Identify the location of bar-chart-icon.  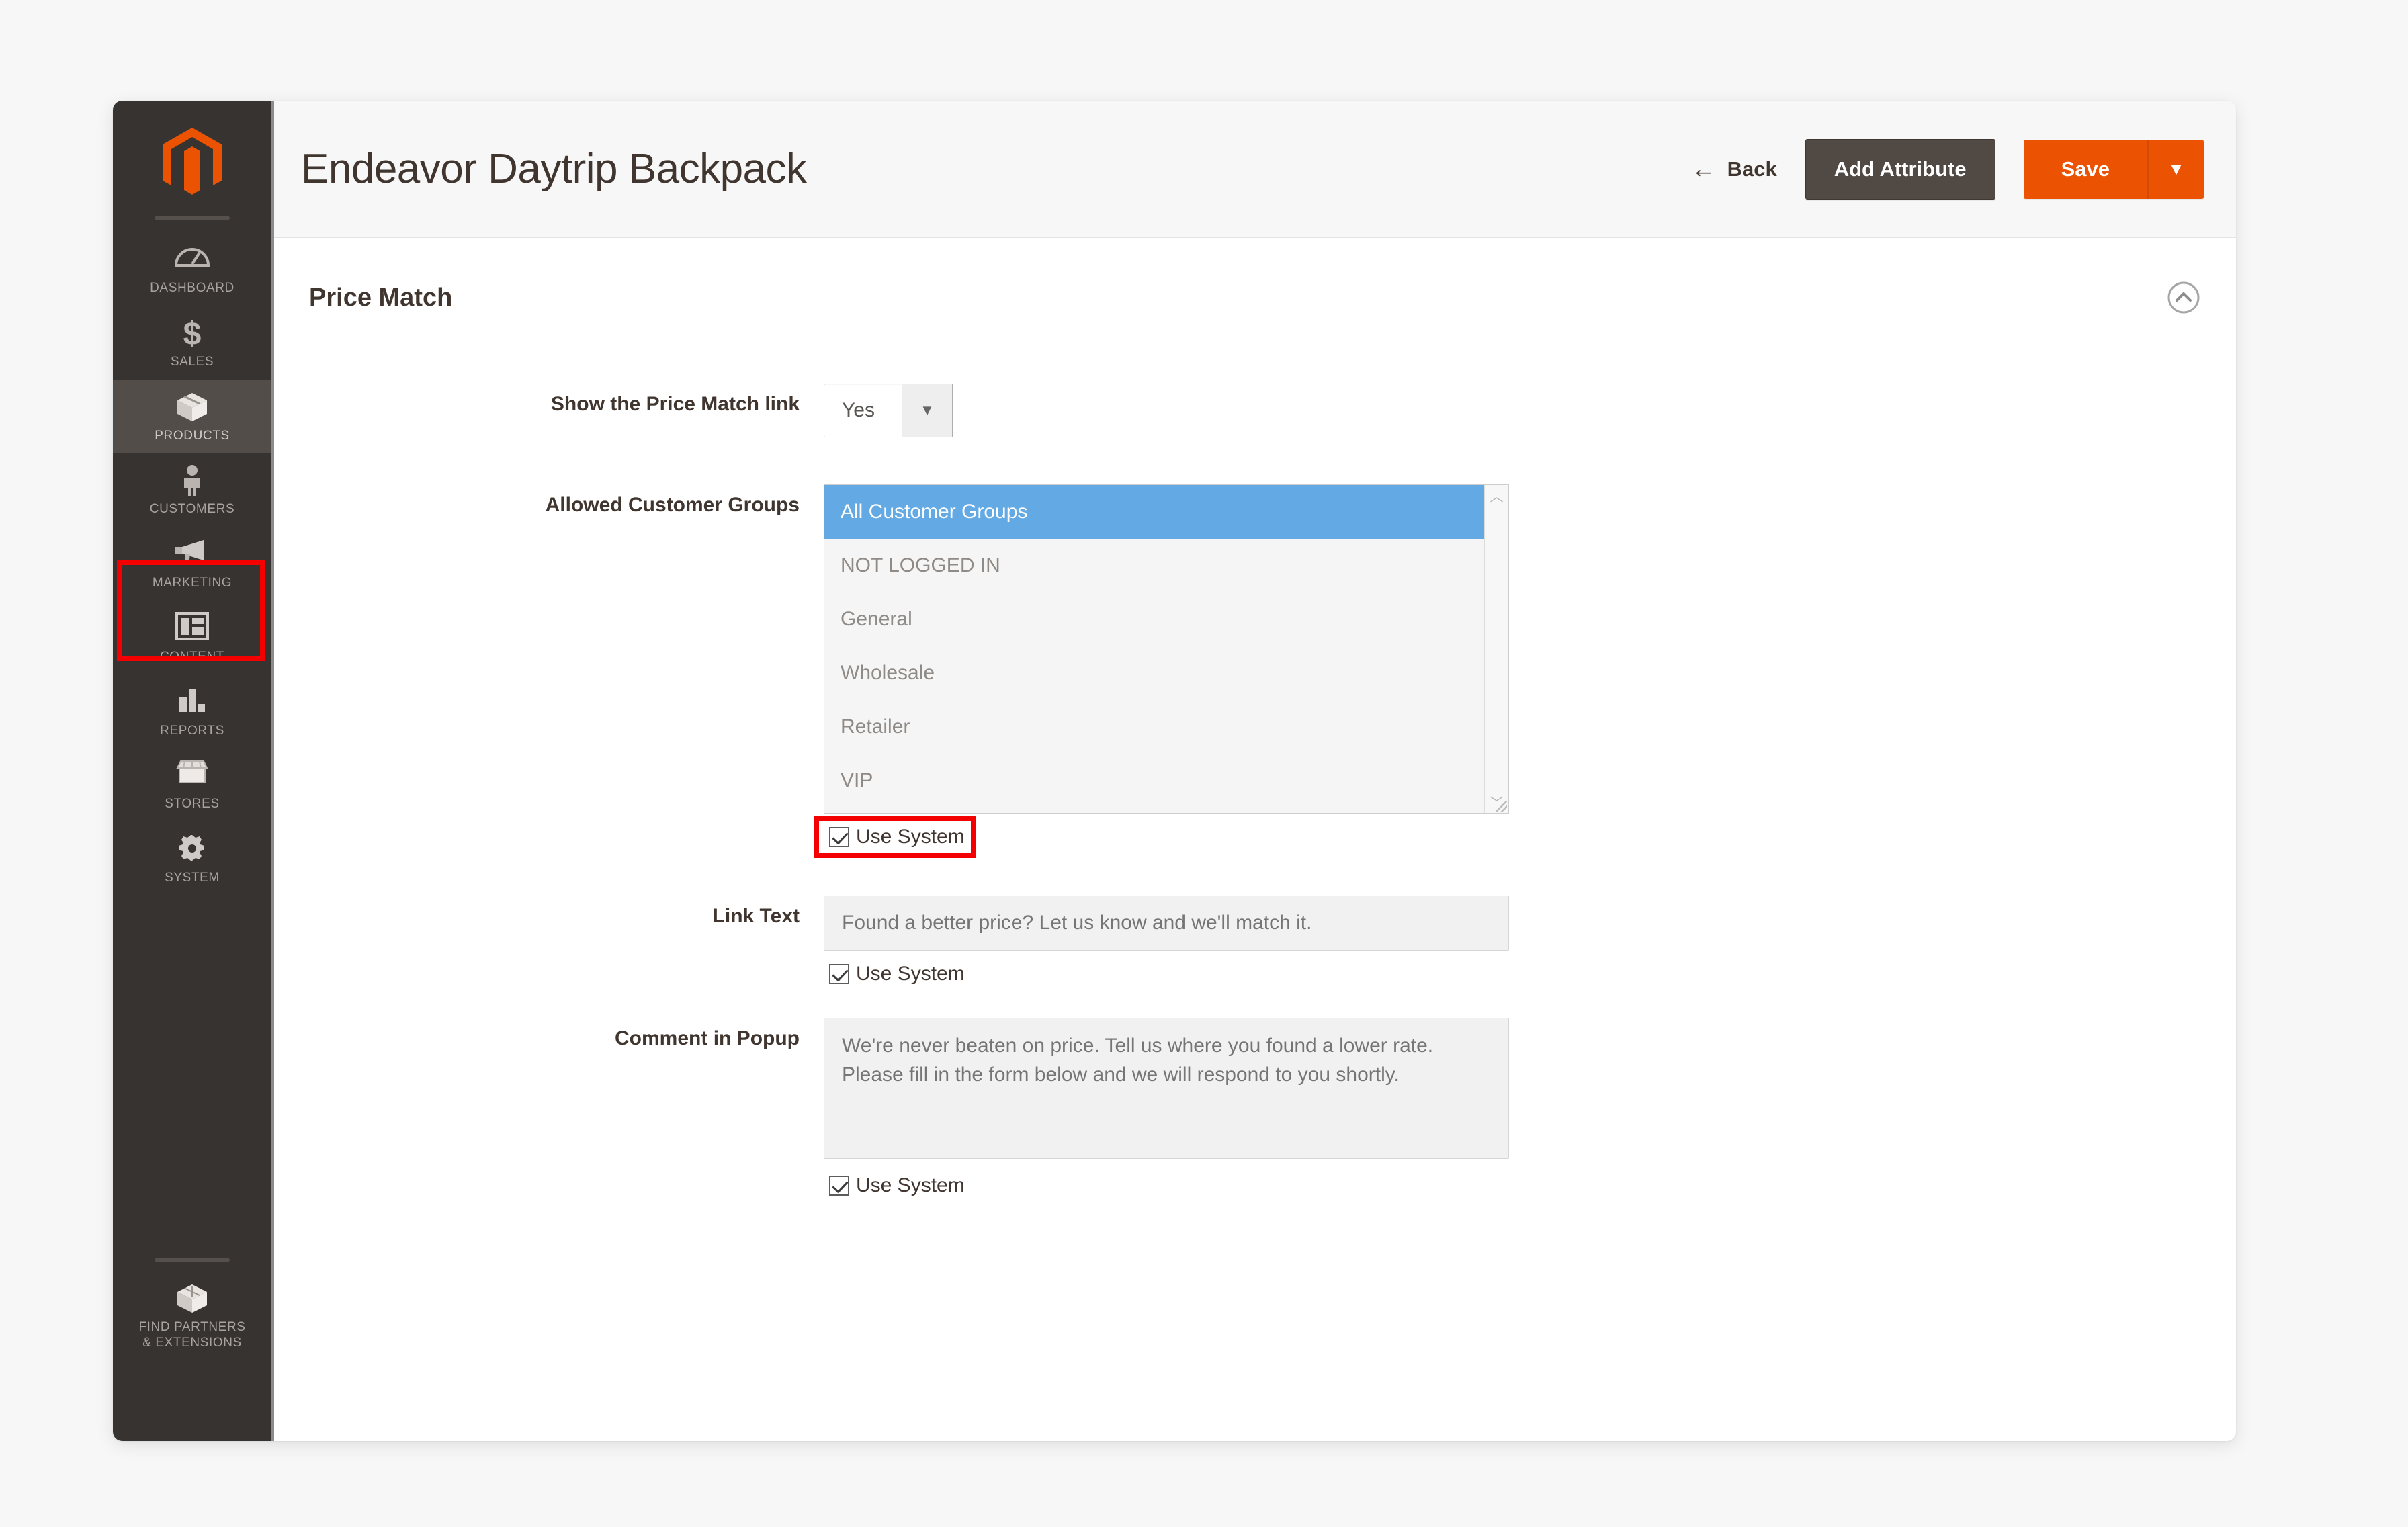
(192, 702).